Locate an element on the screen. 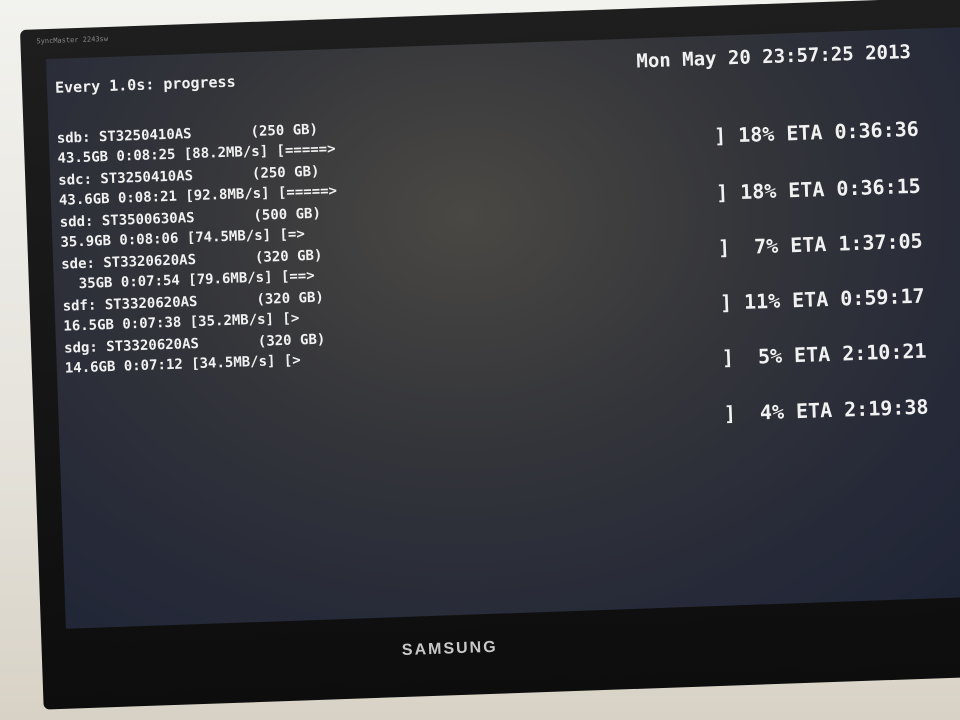  drive-eta: ] 18% ETA 0:36:36 is located at coordinates (816, 132).